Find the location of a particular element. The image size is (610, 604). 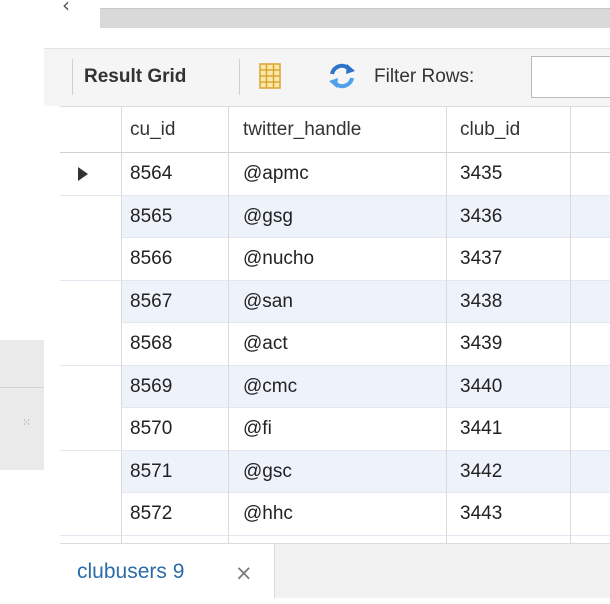

cell-cu-id: 8572 is located at coordinates (151, 514).